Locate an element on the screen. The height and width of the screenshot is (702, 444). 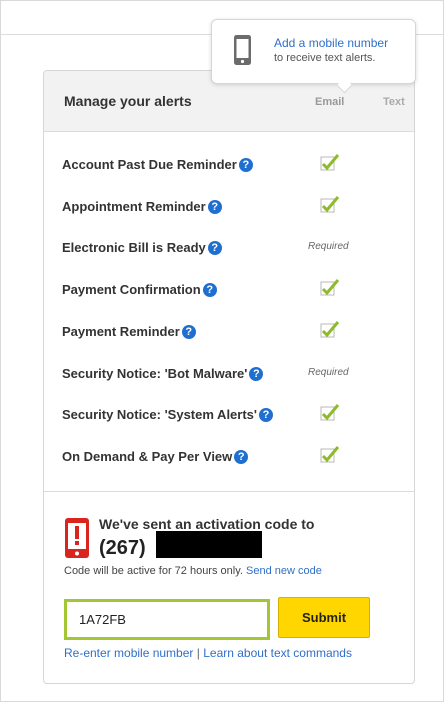
learn-text-commands-link: Learn about text commands is located at coordinates (277, 653).